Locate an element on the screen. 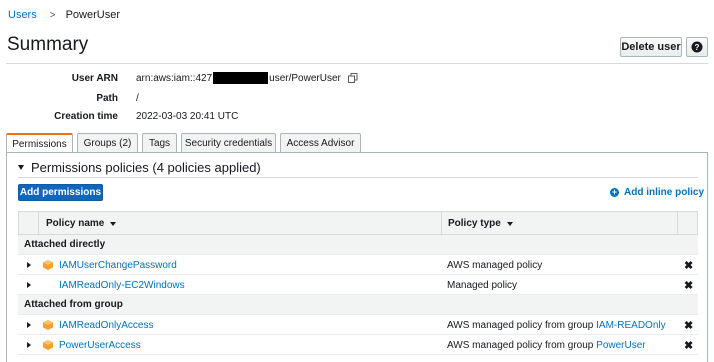 The image size is (714, 362). caret-down-icon is located at coordinates (21, 167).